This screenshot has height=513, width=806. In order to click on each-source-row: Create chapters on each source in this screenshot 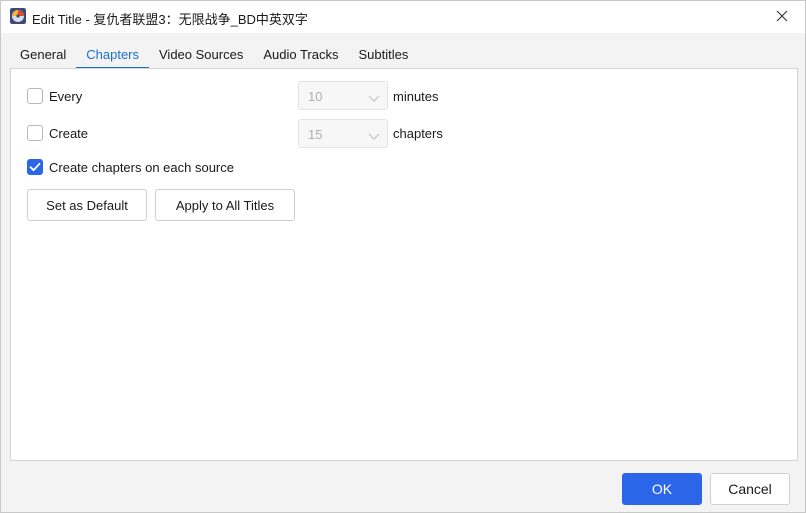, I will do `click(130, 167)`.